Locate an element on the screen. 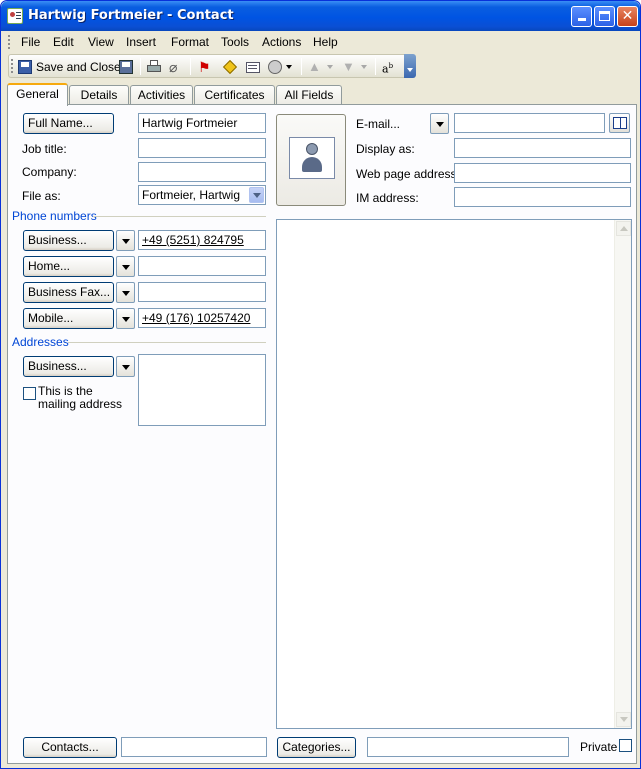  categories-tag-button is located at coordinates (230, 67).